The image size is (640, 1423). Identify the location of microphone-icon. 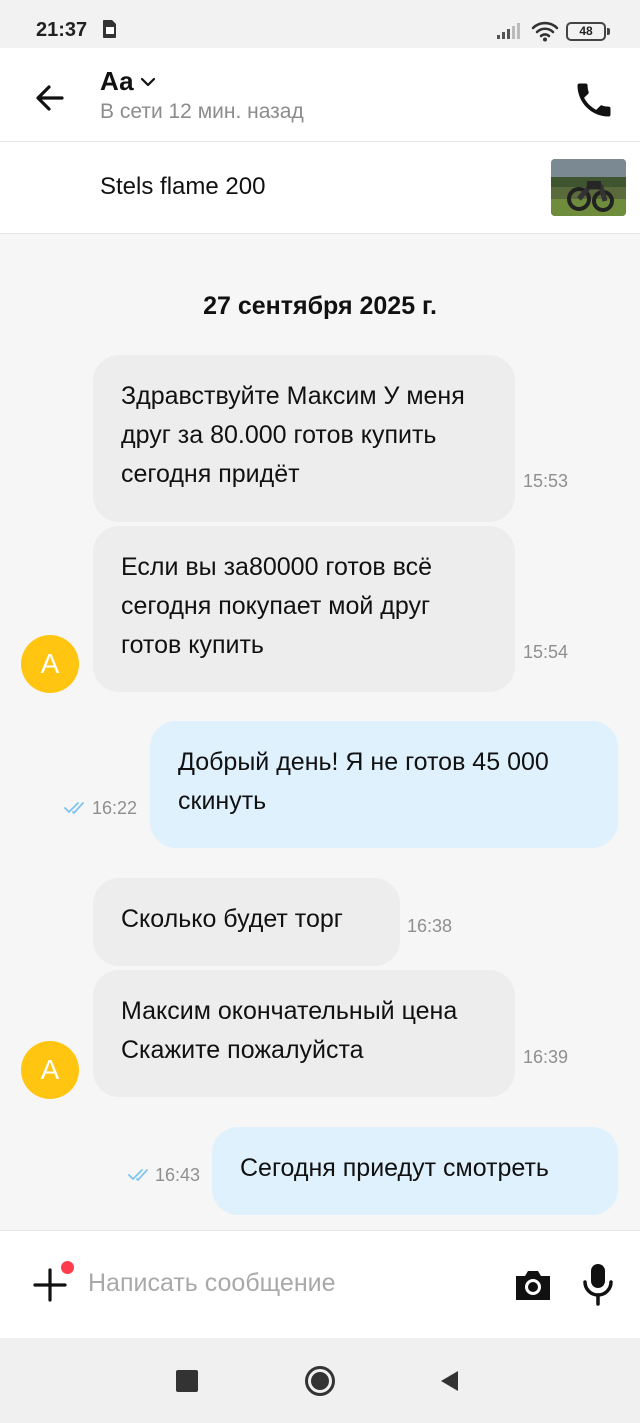
(598, 1284).